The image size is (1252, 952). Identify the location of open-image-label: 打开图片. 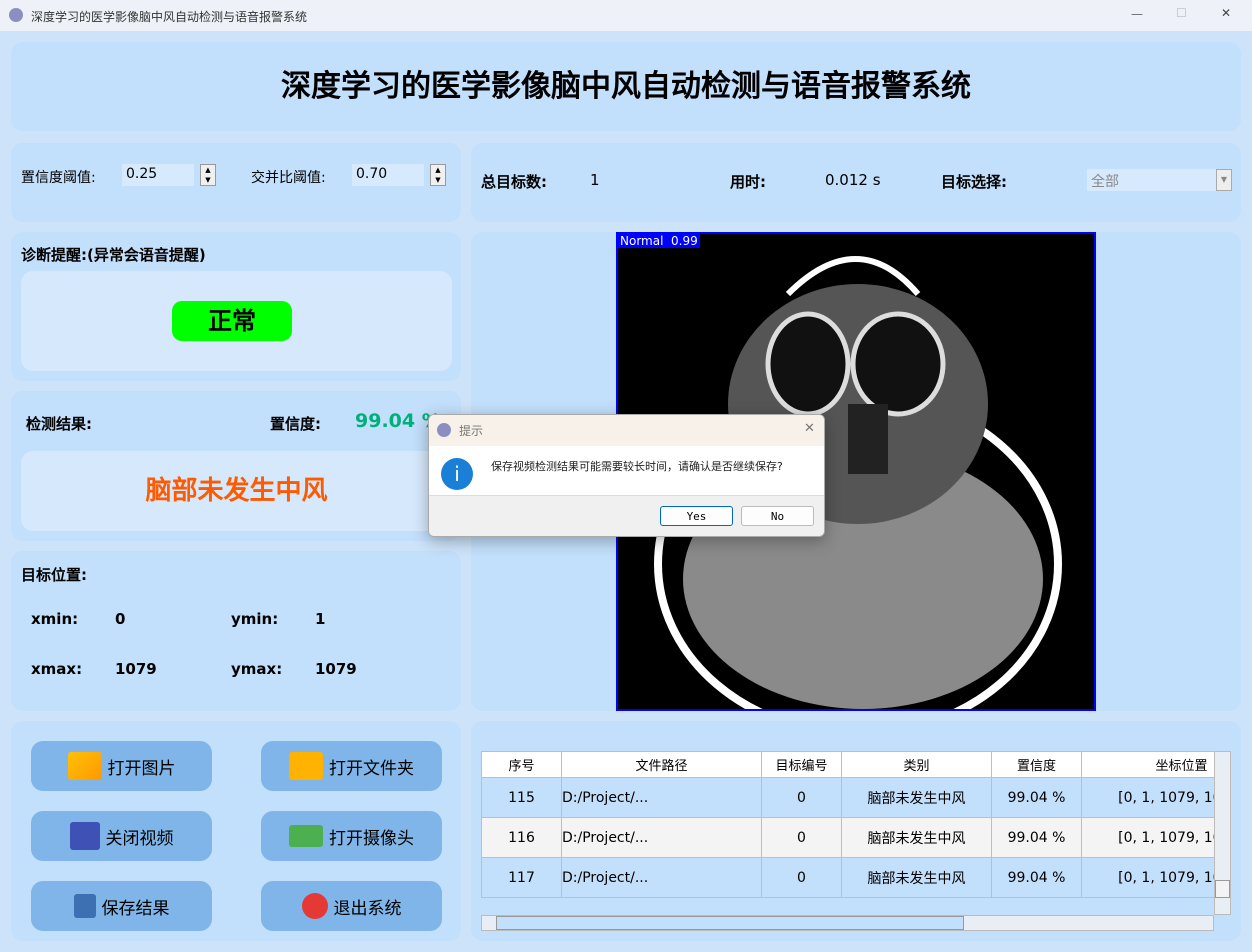
(141, 768).